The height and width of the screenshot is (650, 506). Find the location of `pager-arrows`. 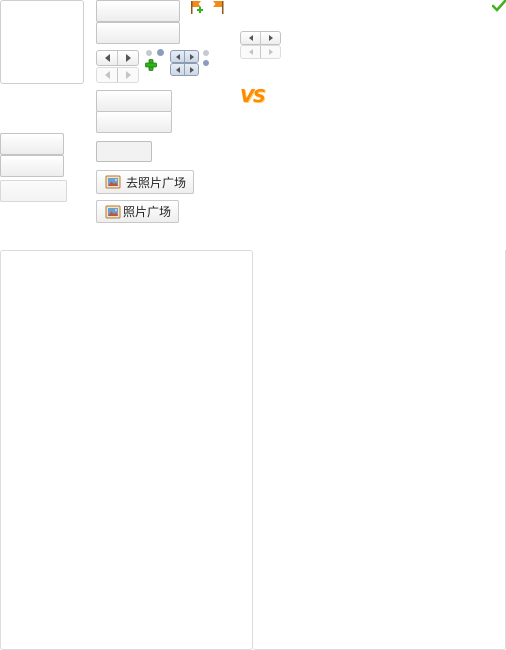

pager-arrows is located at coordinates (117, 58).